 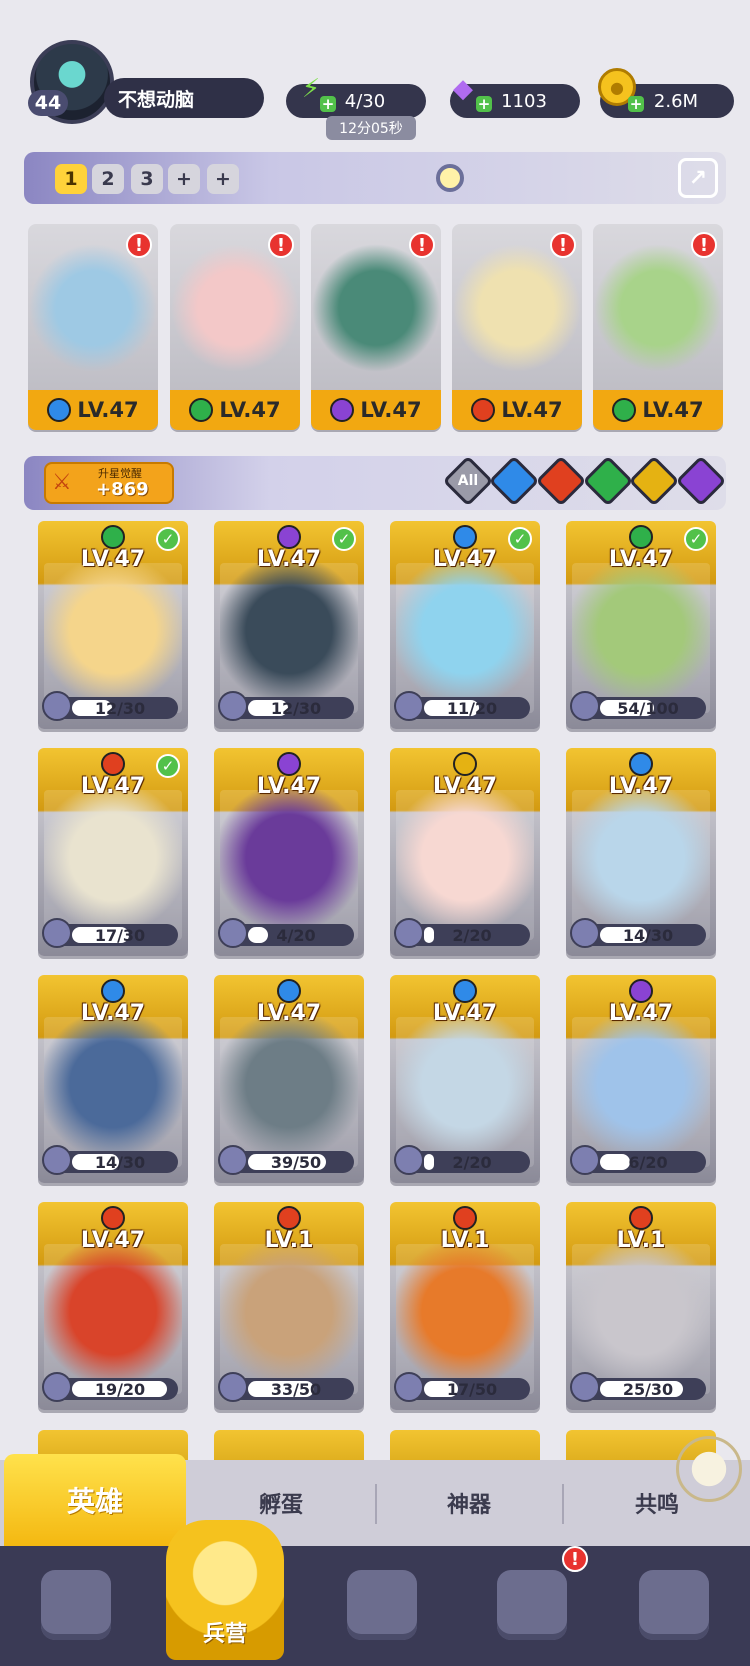 What do you see at coordinates (235, 327) in the screenshot?
I see `team-slot-2: ! LV.47` at bounding box center [235, 327].